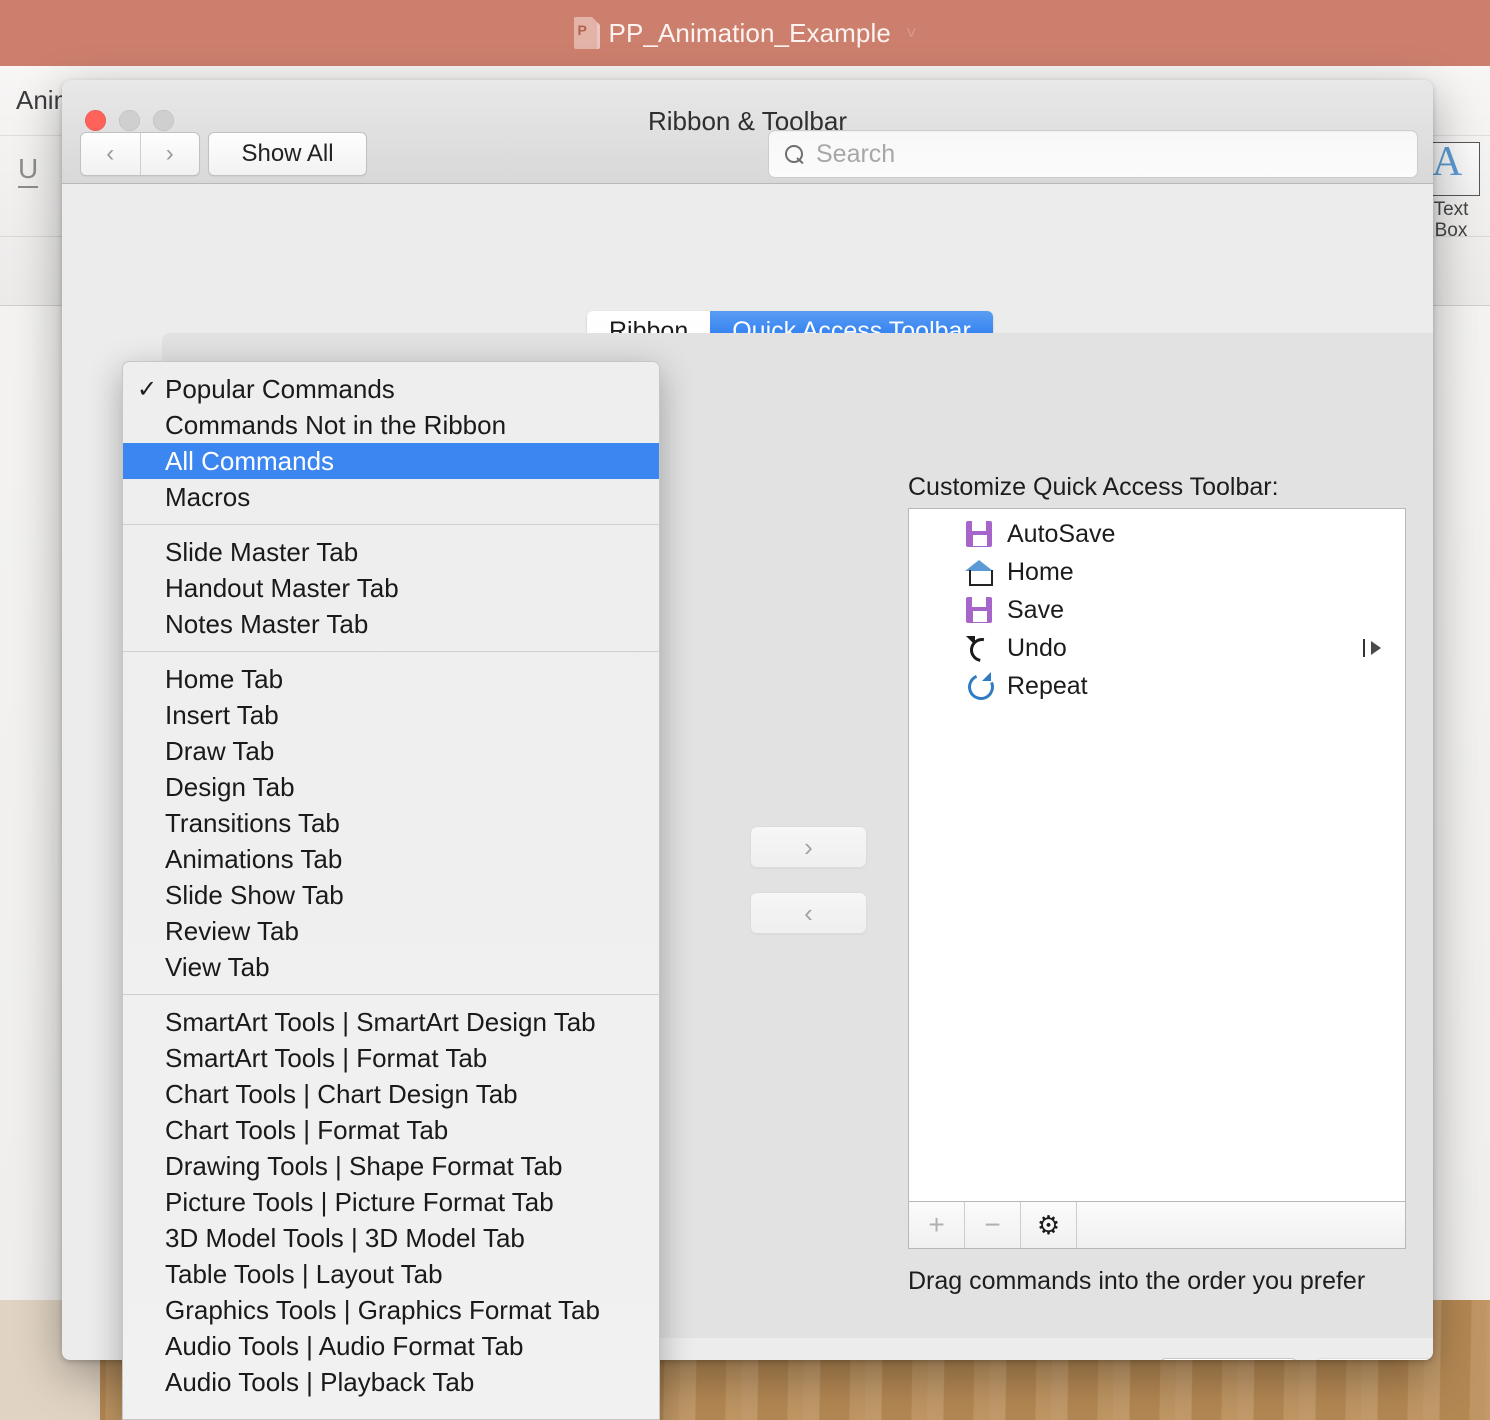 The height and width of the screenshot is (1420, 1490). Describe the element at coordinates (287, 154) in the screenshot. I see `show-all-button: Show All` at that location.